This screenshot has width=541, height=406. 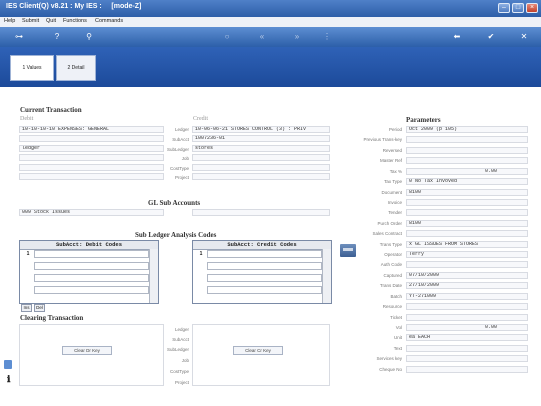 What do you see at coordinates (19, 37) in the screenshot?
I see `key-icon: ⊶` at bounding box center [19, 37].